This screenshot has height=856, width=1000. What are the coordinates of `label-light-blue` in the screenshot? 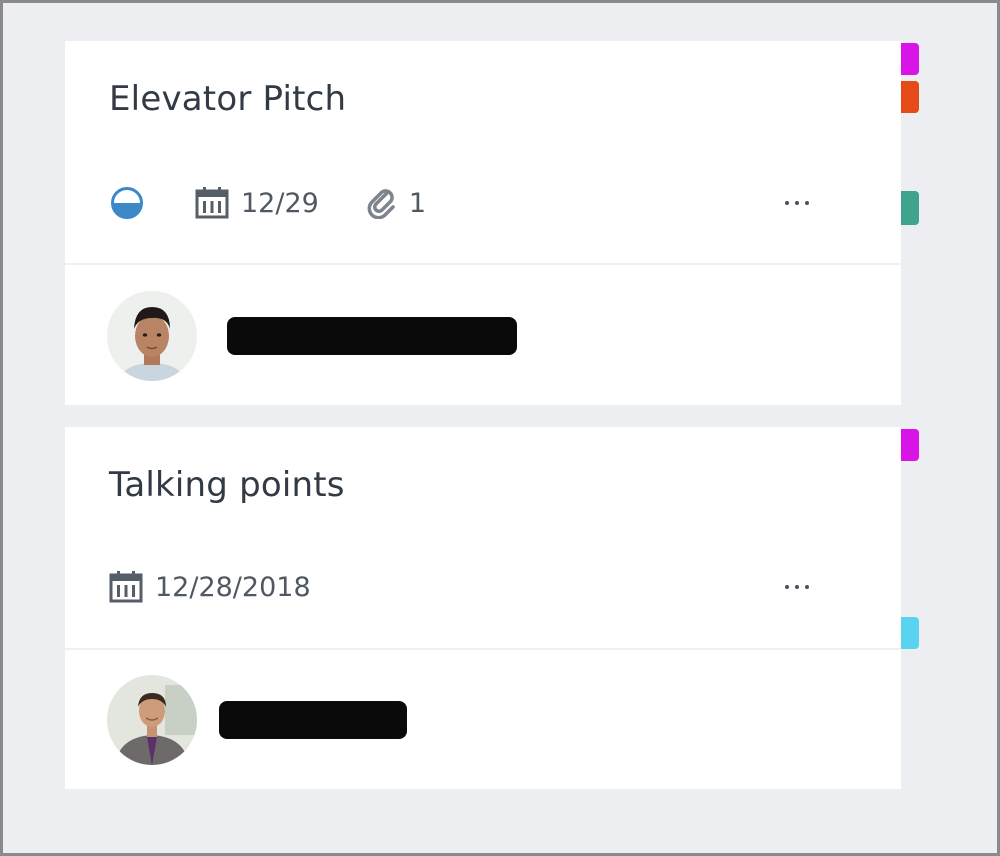 It's located at (910, 633).